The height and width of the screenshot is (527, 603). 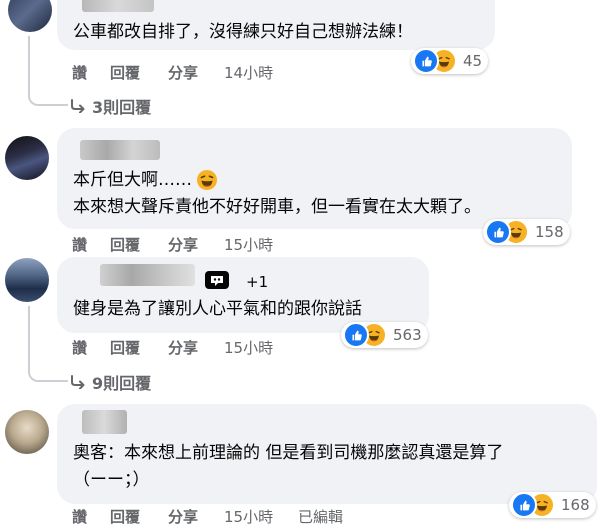 What do you see at coordinates (320, 516) in the screenshot?
I see `edited-label: 已編輯` at bounding box center [320, 516].